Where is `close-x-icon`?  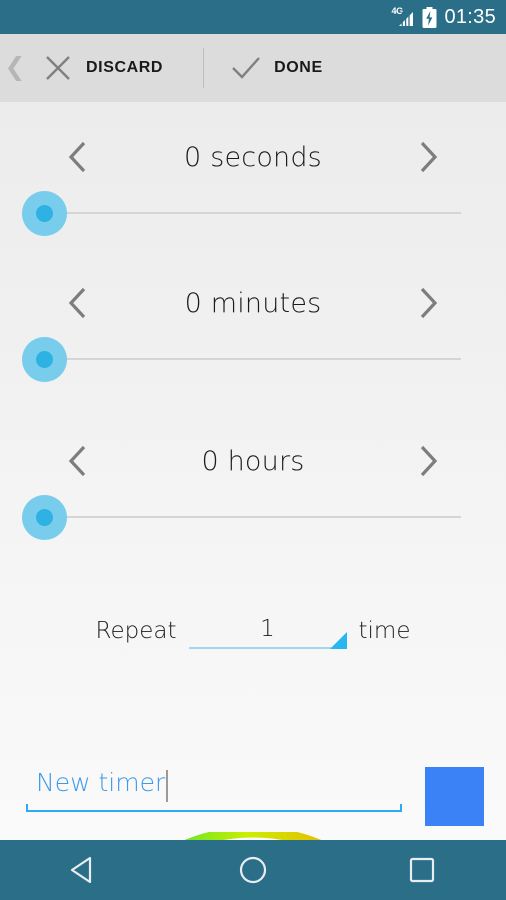 close-x-icon is located at coordinates (58, 68).